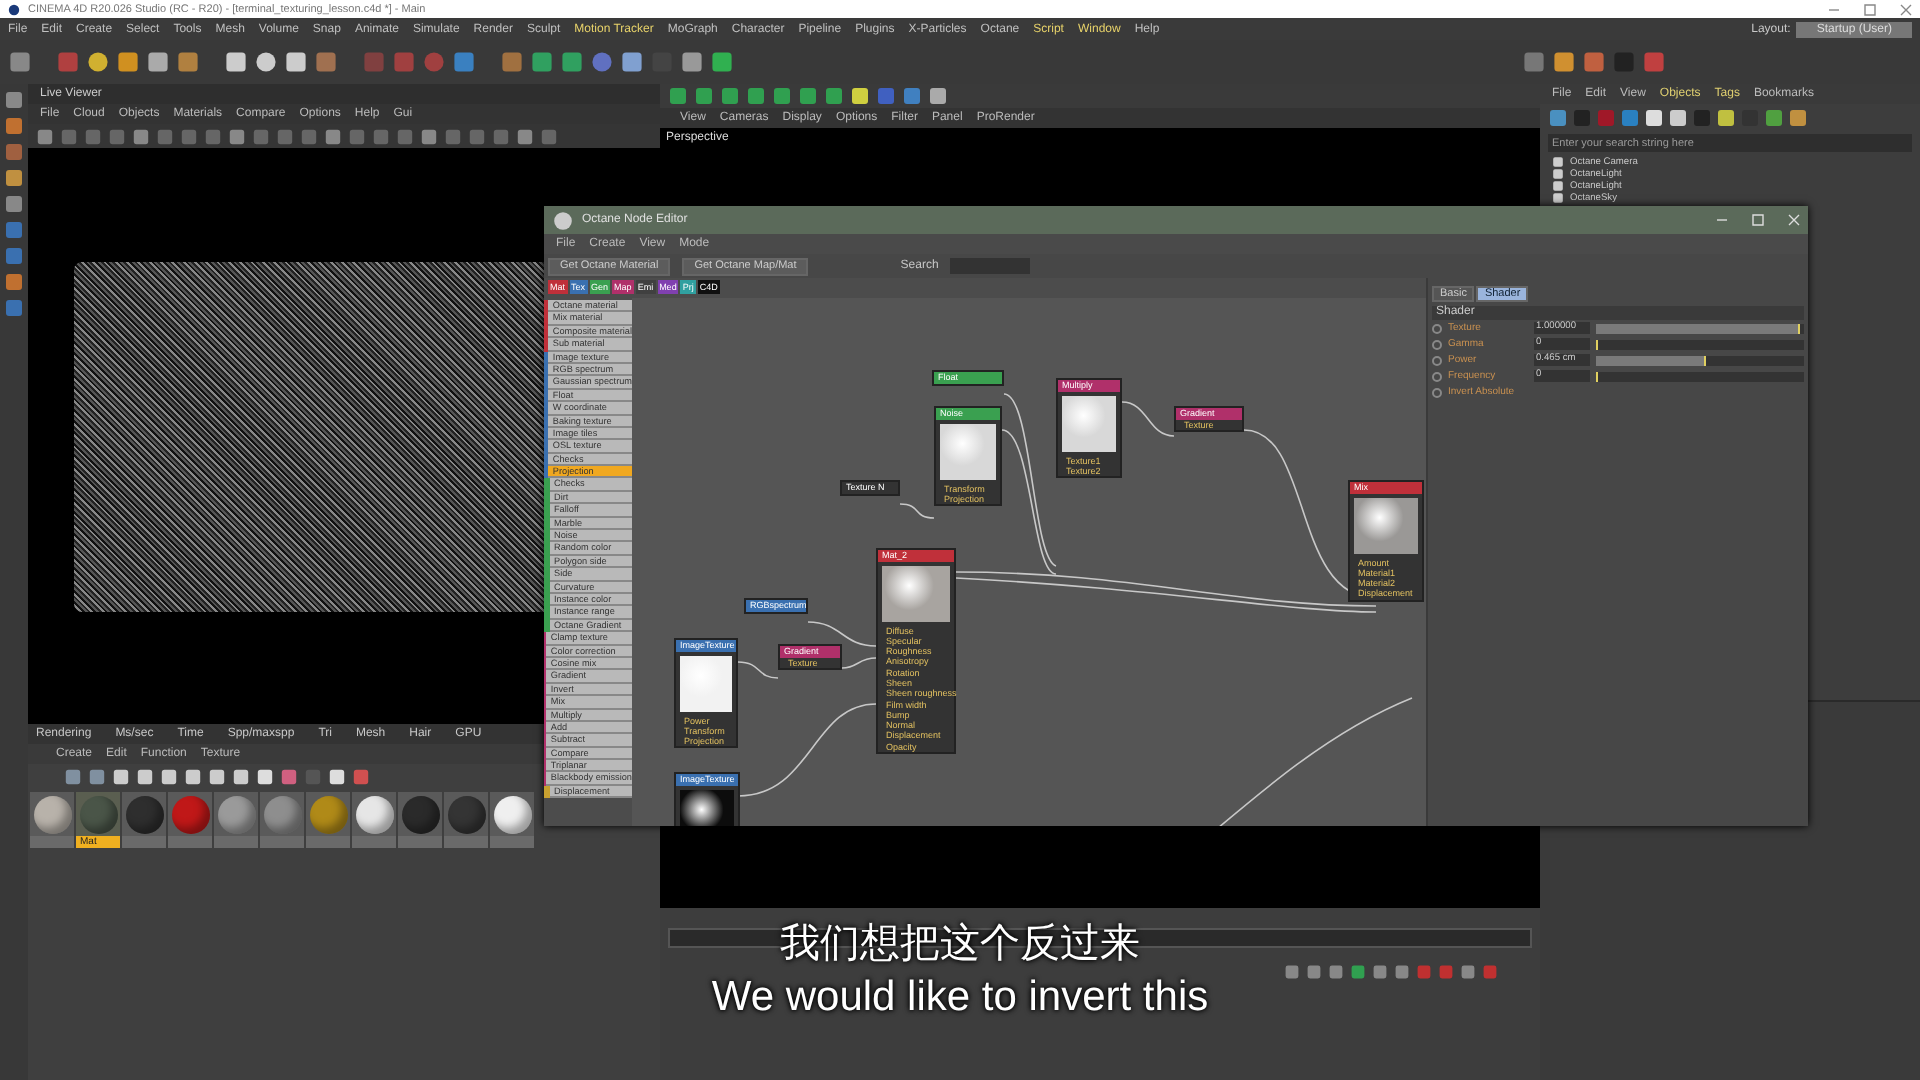 The height and width of the screenshot is (1080, 1920). What do you see at coordinates (1870, 9) in the screenshot?
I see `maximize-icon` at bounding box center [1870, 9].